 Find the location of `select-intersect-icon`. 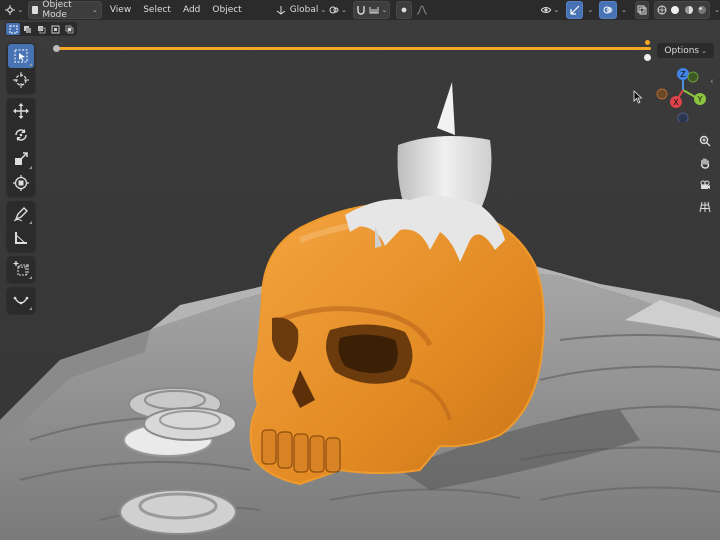

select-intersect-icon is located at coordinates (69, 29).